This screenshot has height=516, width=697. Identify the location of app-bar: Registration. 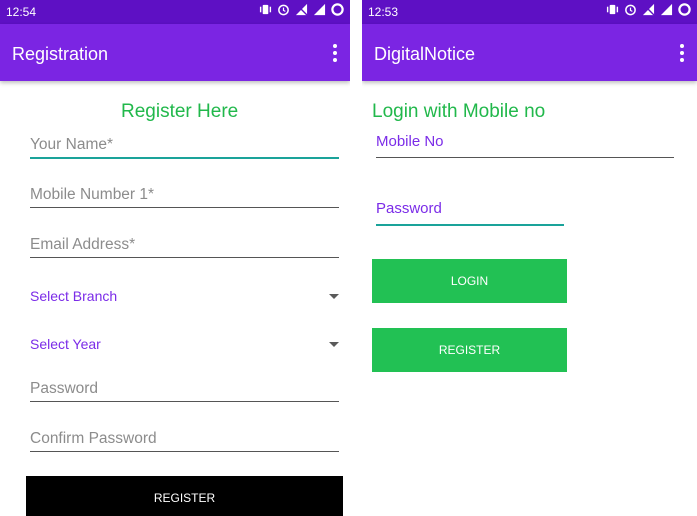
(175, 52).